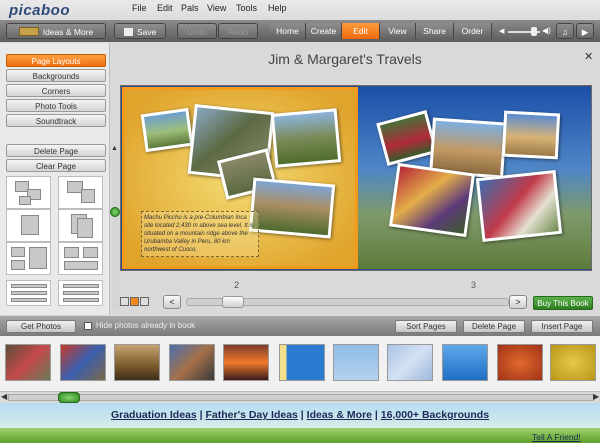 The image size is (600, 443). Describe the element at coordinates (139, 8) in the screenshot. I see `menu-file: File` at that location.